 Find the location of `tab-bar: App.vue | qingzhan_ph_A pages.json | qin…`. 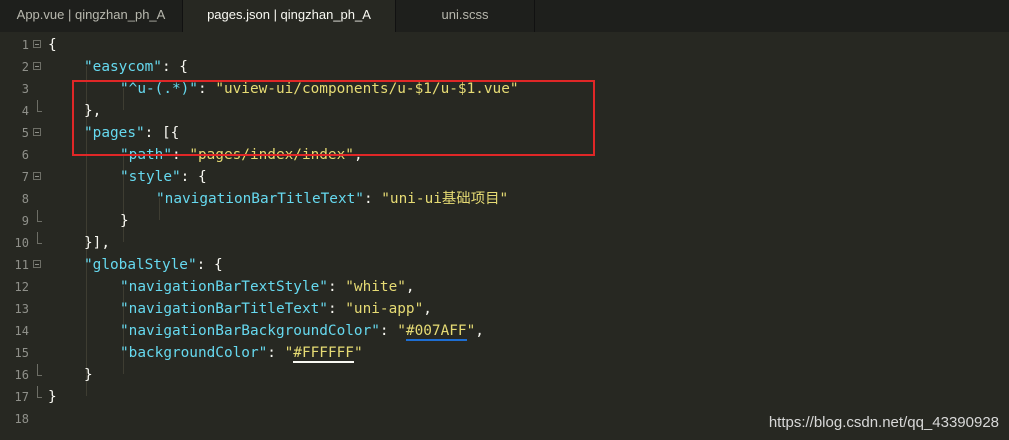

tab-bar: App.vue | qingzhan_ph_A pages.json | qin… is located at coordinates (504, 16).